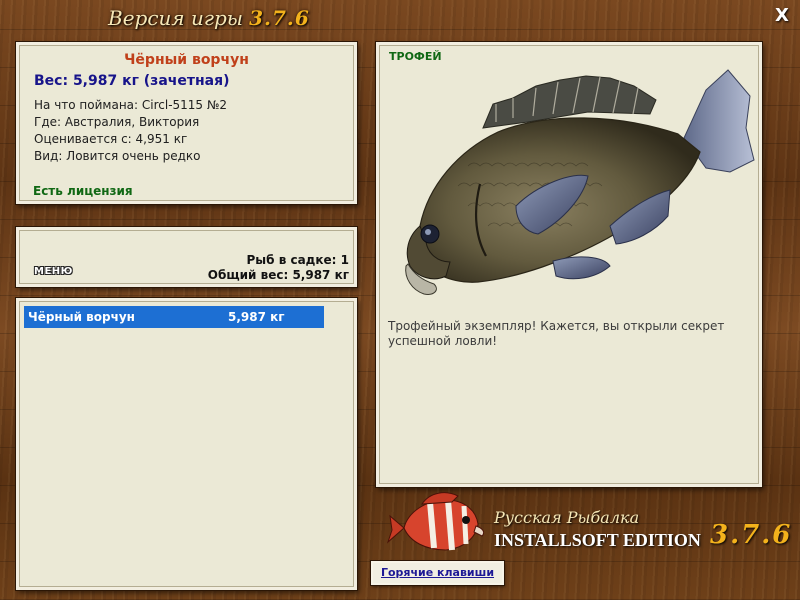 This screenshot has width=800, height=600. I want to click on close-icon: X, so click(782, 15).